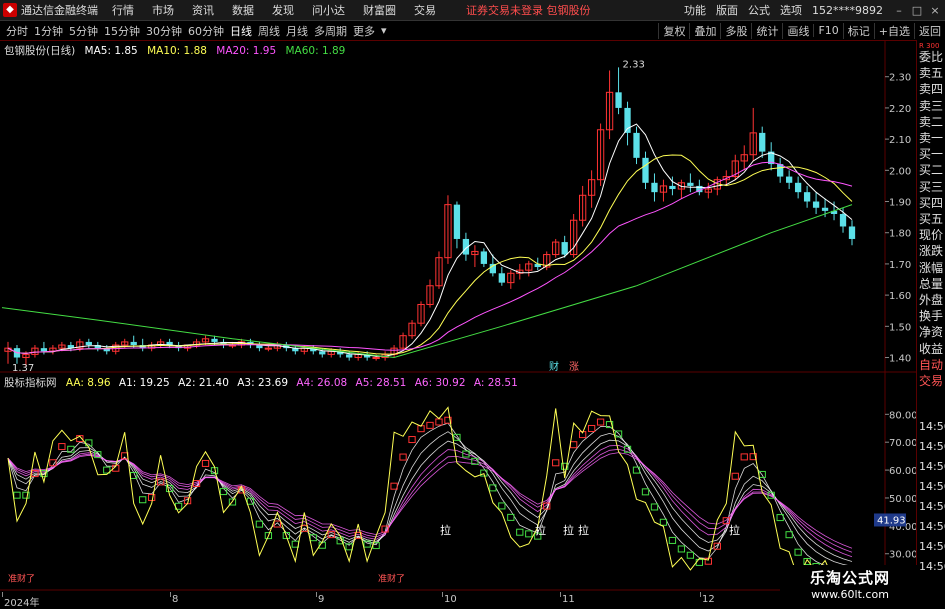 The height and width of the screenshot is (609, 945). I want to click on price-tick-label: 2.10, so click(900, 140).